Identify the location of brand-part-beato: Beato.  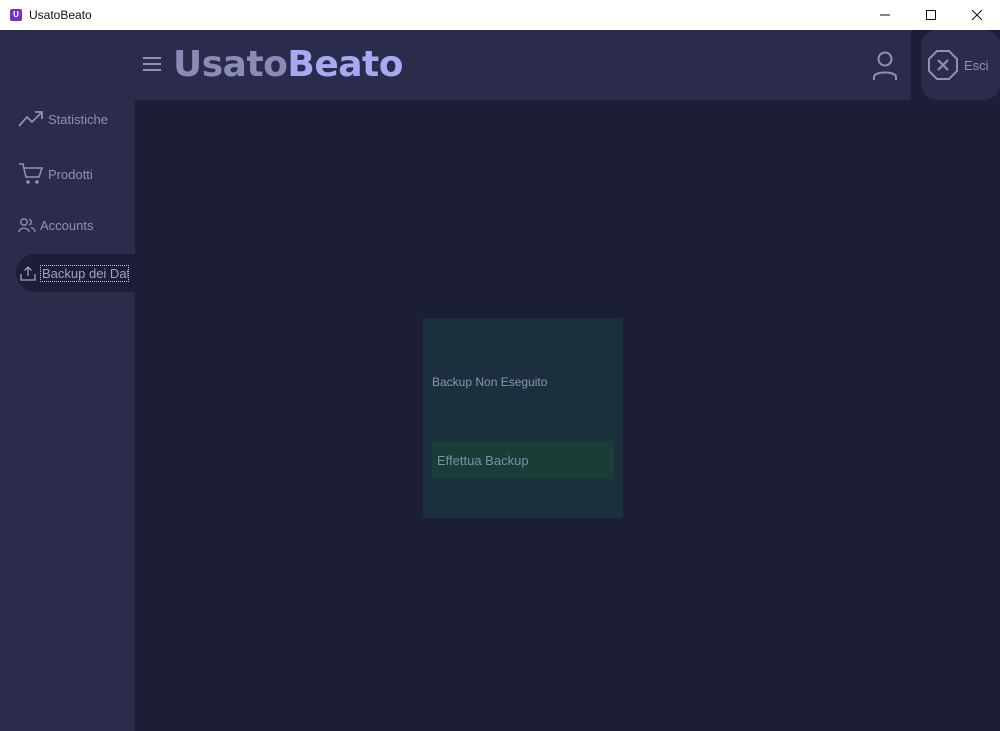
(345, 64).